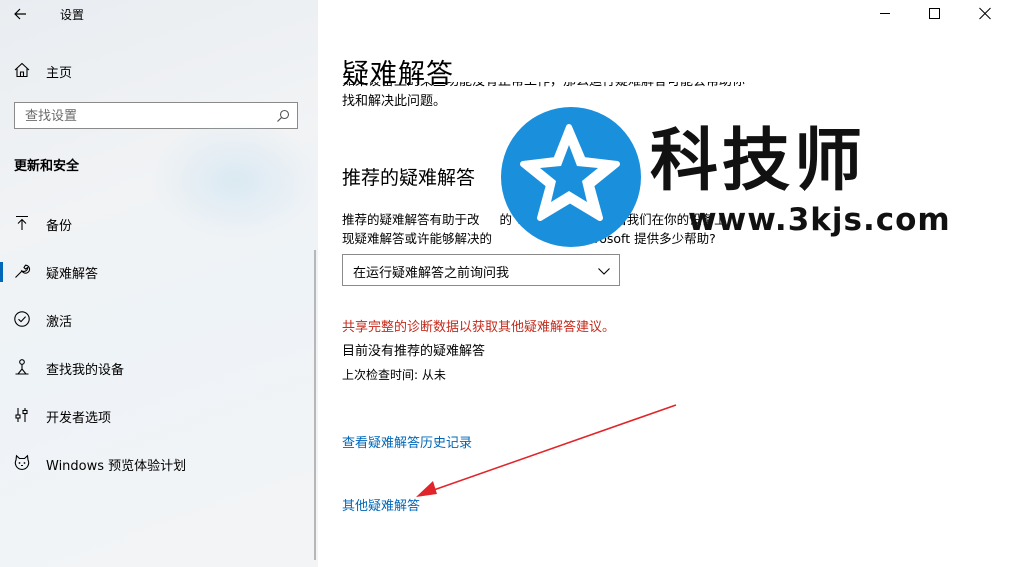 The height and width of the screenshot is (567, 1012). I want to click on developer-sliders-icon, so click(21, 415).